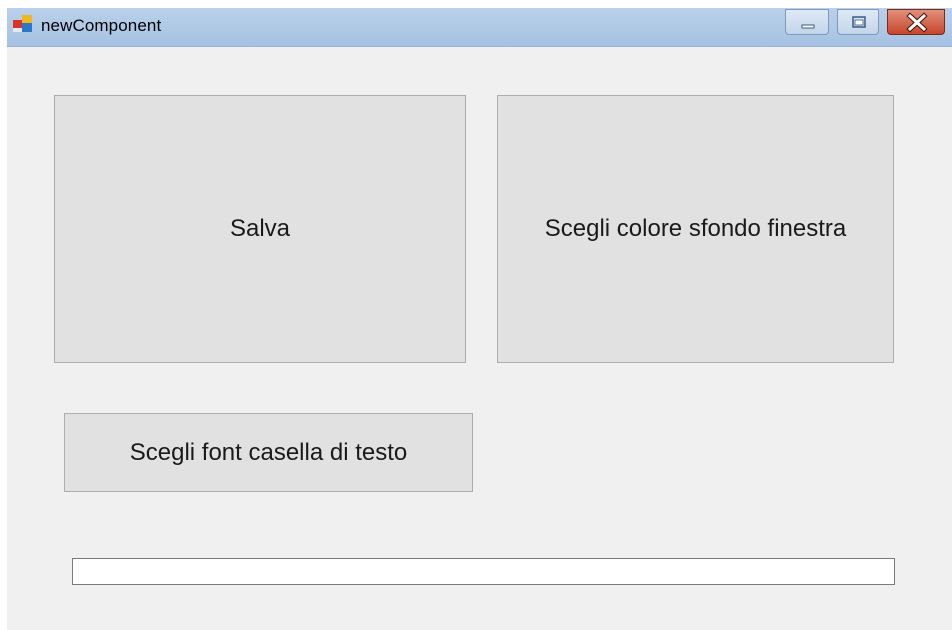 The image size is (952, 630). I want to click on maximize-button, so click(858, 22).